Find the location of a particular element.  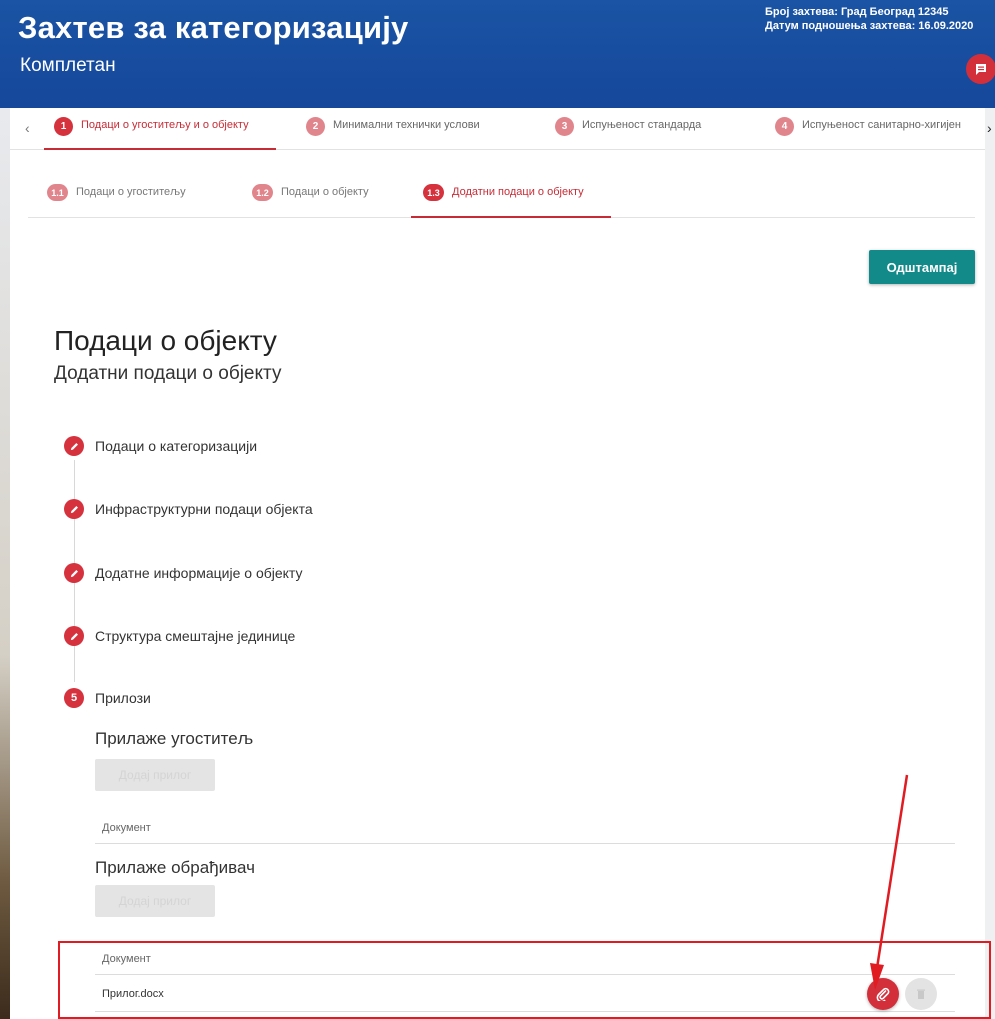

page-subtitle: Додатни подаци о објекту is located at coordinates (168, 373).